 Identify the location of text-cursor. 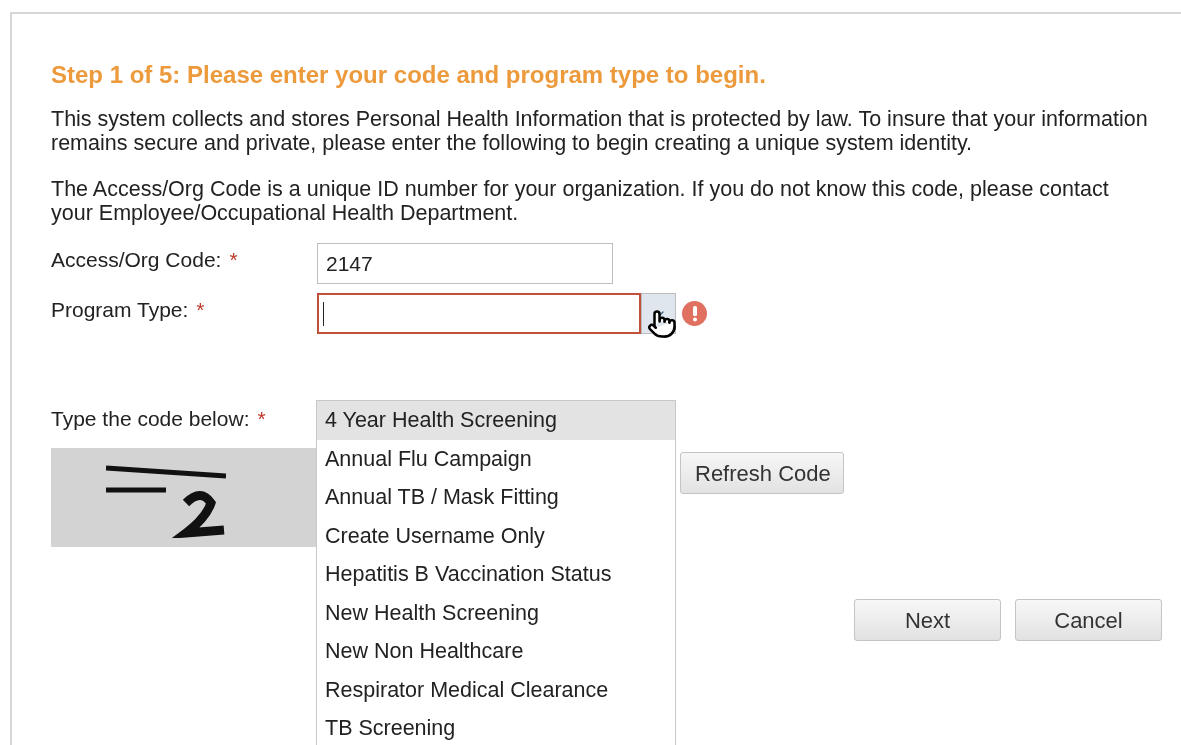
(323, 313).